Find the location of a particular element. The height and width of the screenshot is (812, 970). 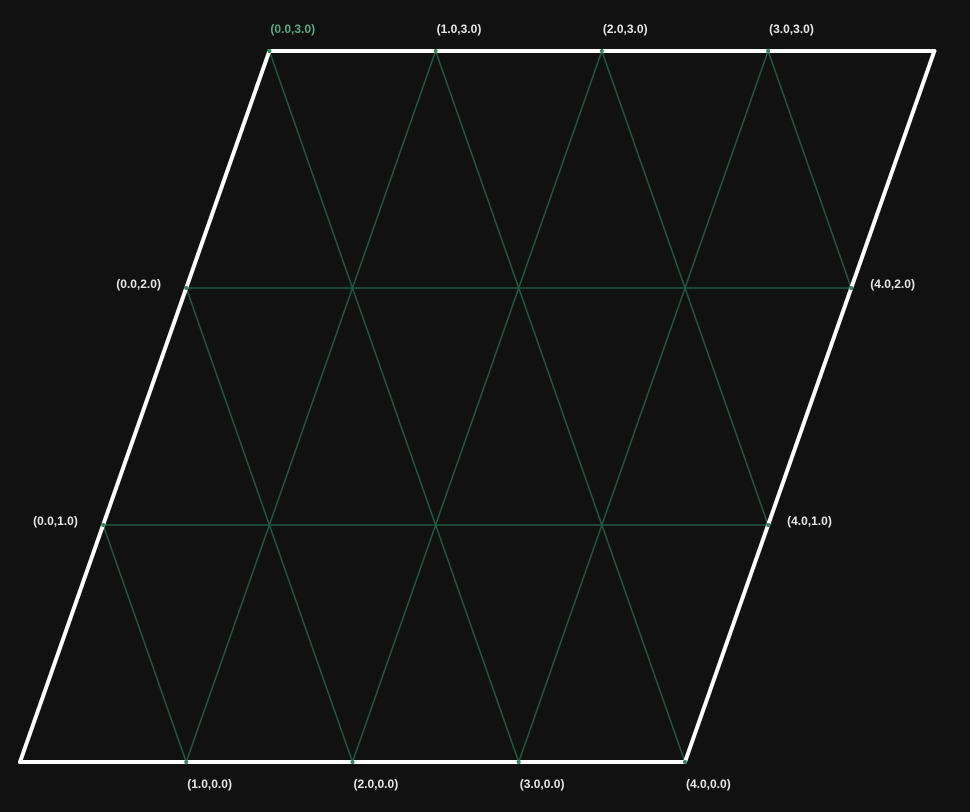

point-label: (2.0,0.0) is located at coordinates (376, 784).